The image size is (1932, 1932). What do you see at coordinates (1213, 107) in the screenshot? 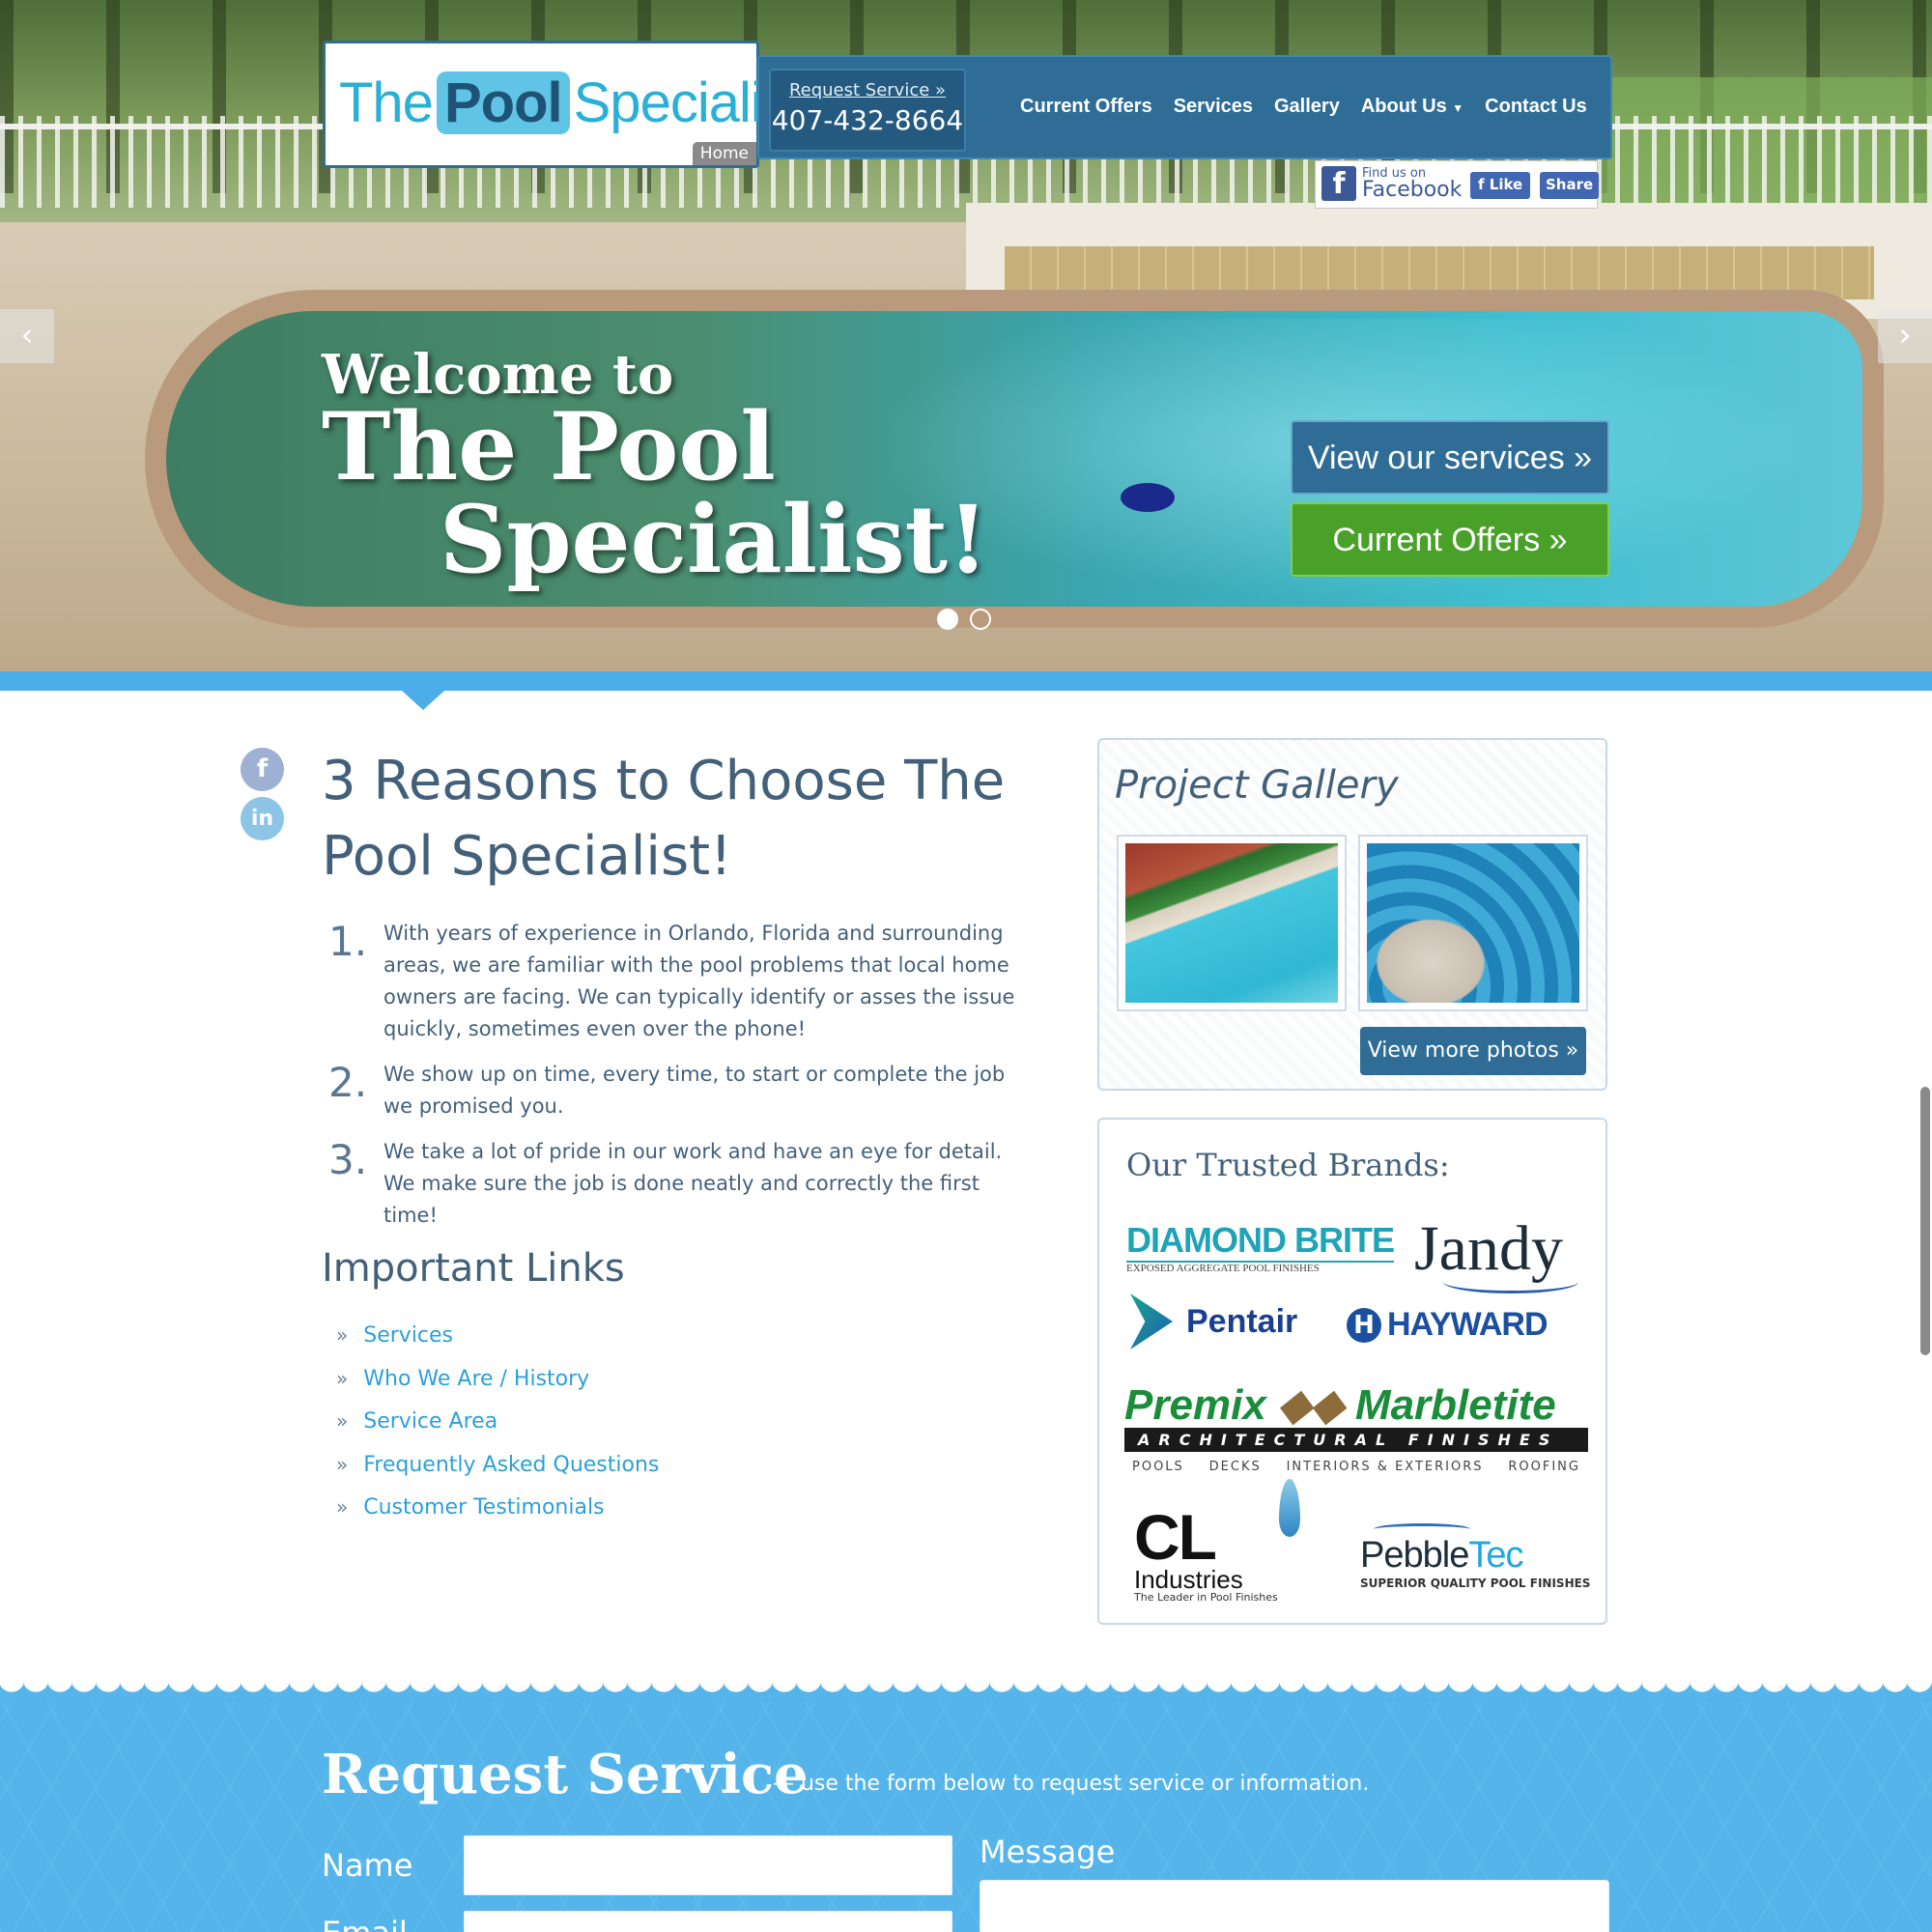
I see `nav-services: Services` at bounding box center [1213, 107].